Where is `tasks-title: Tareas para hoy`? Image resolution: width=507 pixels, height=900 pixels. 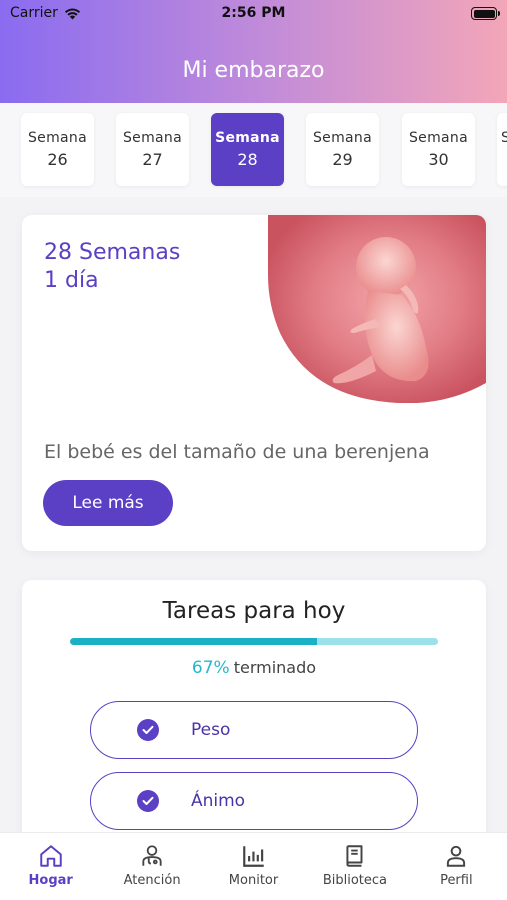 tasks-title: Tareas para hoy is located at coordinates (254, 611).